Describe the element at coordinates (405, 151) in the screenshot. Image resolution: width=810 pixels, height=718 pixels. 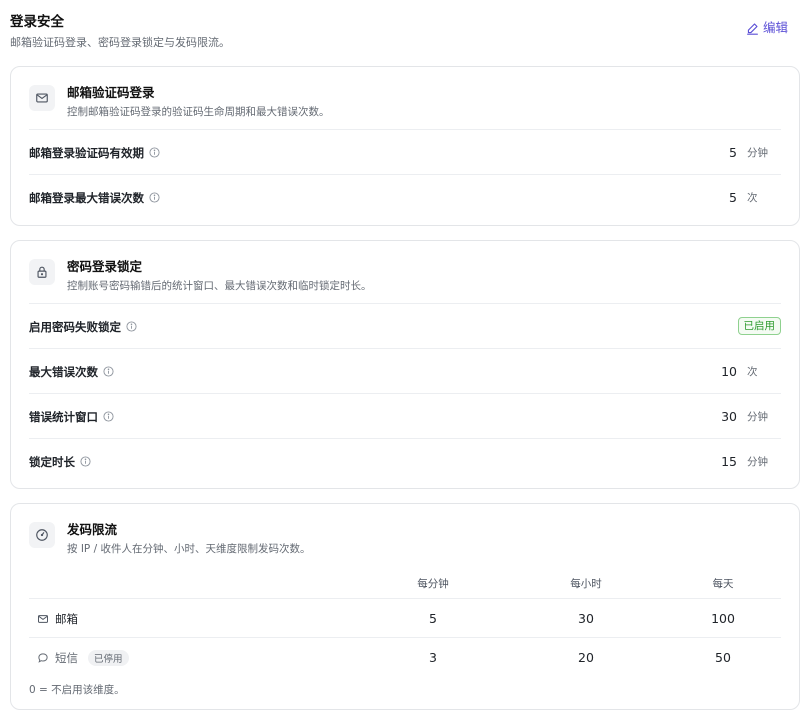
I see `setting-row-email-code-ttl: 邮箱登录验证码有效期 5 分钟` at that location.